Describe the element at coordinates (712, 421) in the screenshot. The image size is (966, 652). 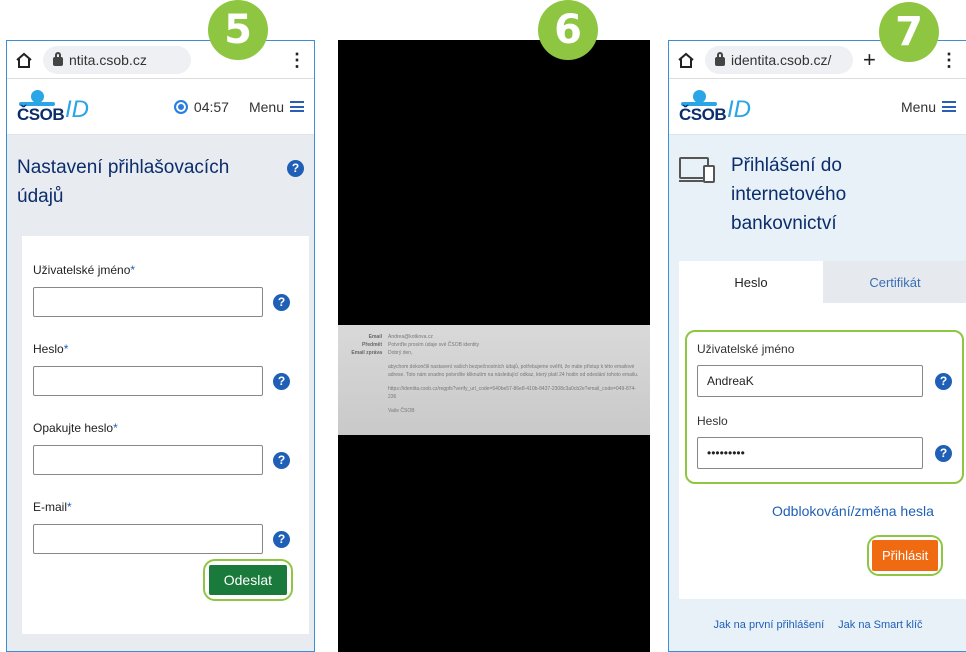
I see `password-label: Heslo` at that location.